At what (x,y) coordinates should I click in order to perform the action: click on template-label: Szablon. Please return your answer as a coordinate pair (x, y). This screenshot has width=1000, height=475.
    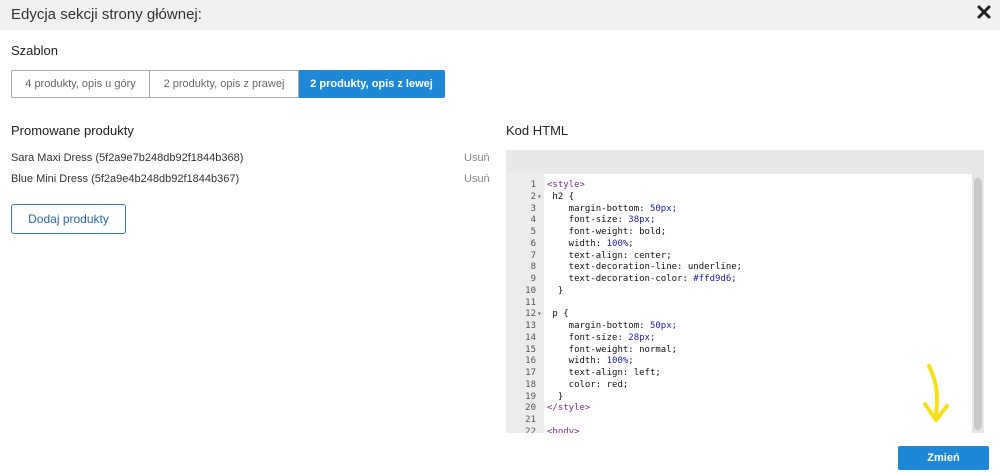
    Looking at the image, I should click on (34, 50).